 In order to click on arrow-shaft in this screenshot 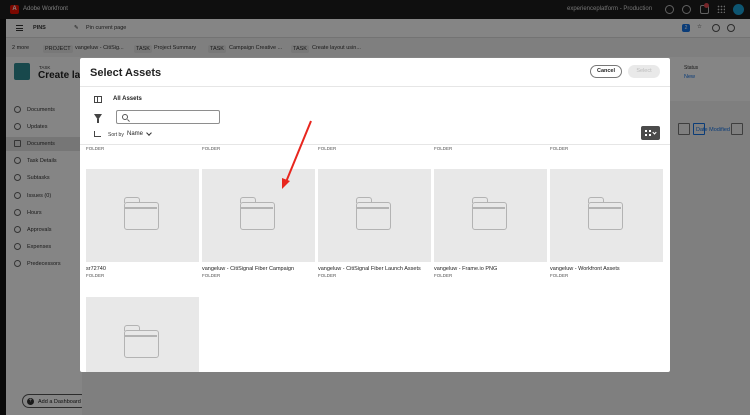, I will do `click(298, 151)`.